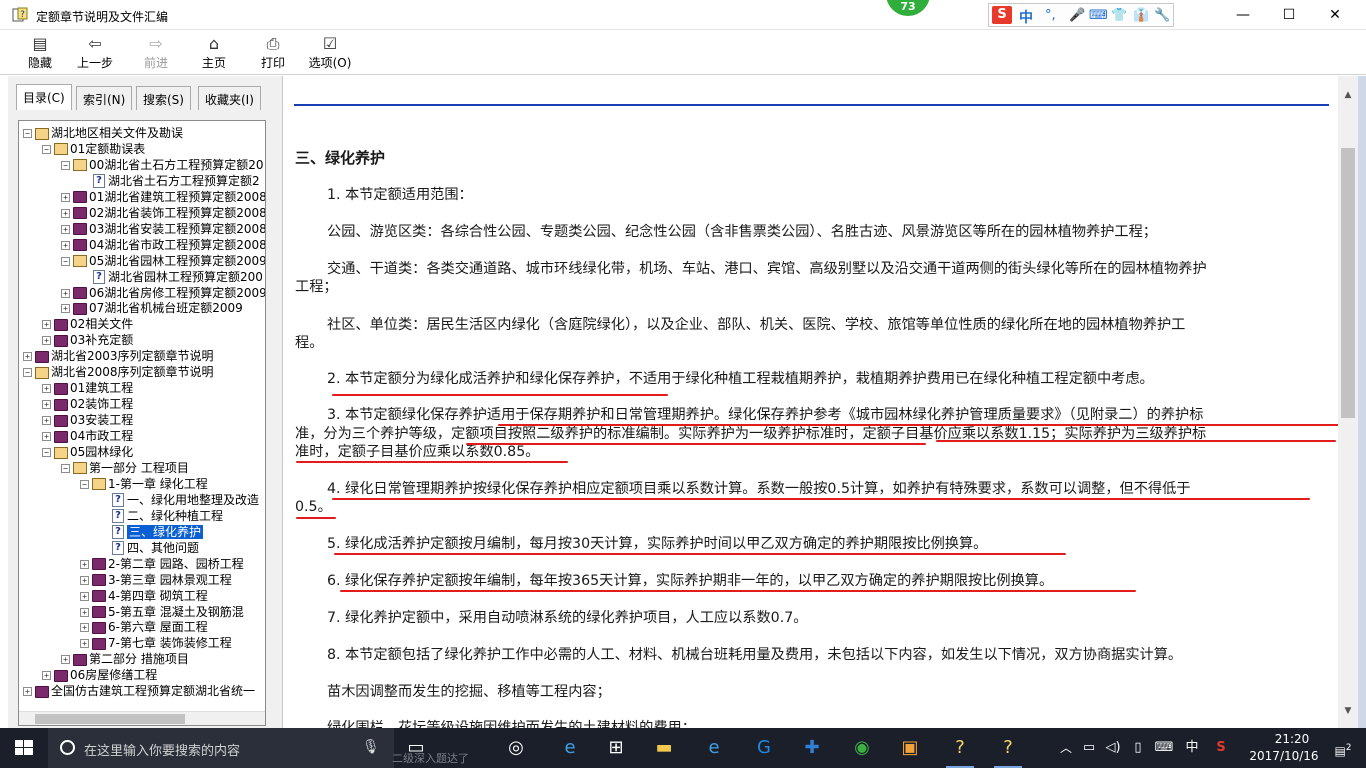 The width and height of the screenshot is (1366, 768). What do you see at coordinates (156, 643) in the screenshot?
I see `tree-node: +7-第七章 装饰装修工程` at bounding box center [156, 643].